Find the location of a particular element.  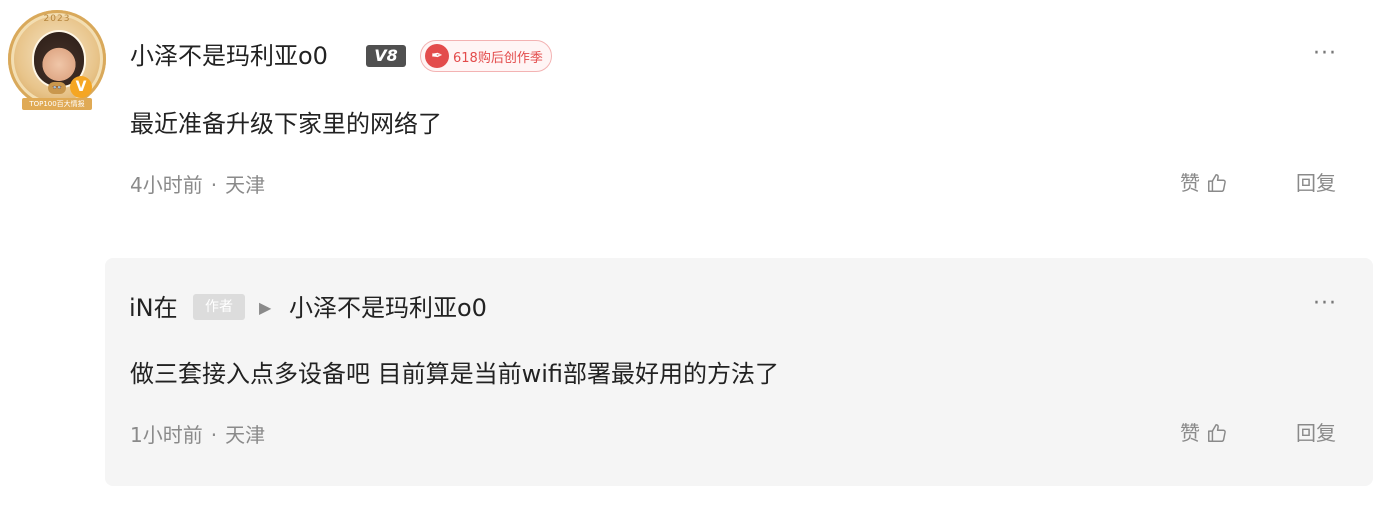

comment-meta: 4小时前 · 天津 is located at coordinates (197, 185).